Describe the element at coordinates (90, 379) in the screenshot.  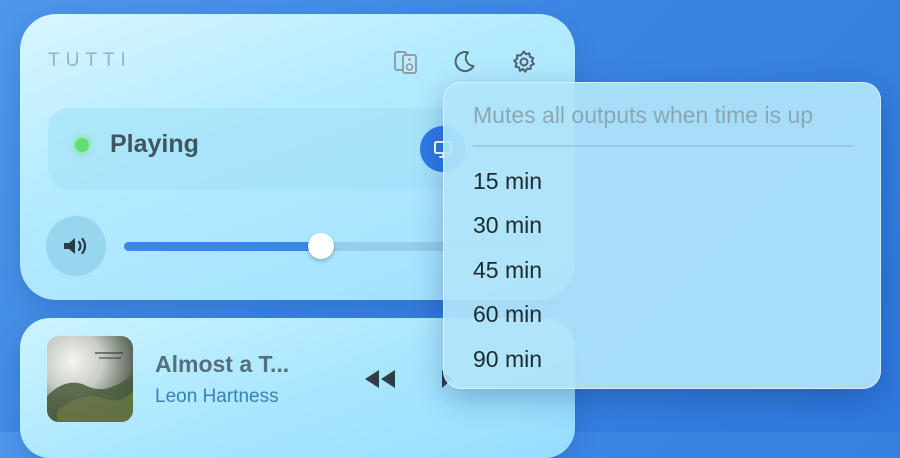
I see `album-artwork` at that location.